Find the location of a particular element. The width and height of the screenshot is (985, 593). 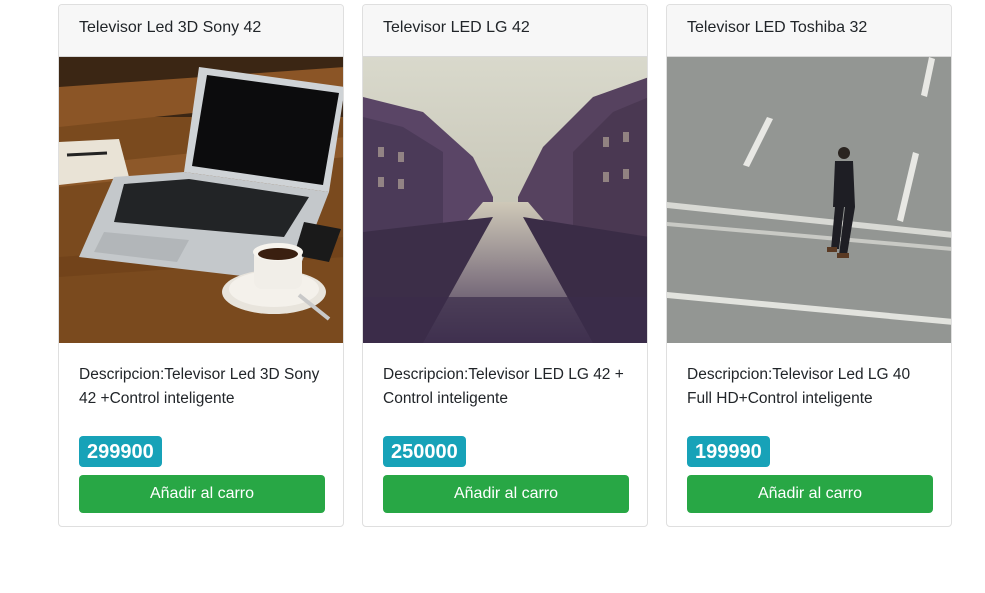

price-badge: 199990 is located at coordinates (728, 451).